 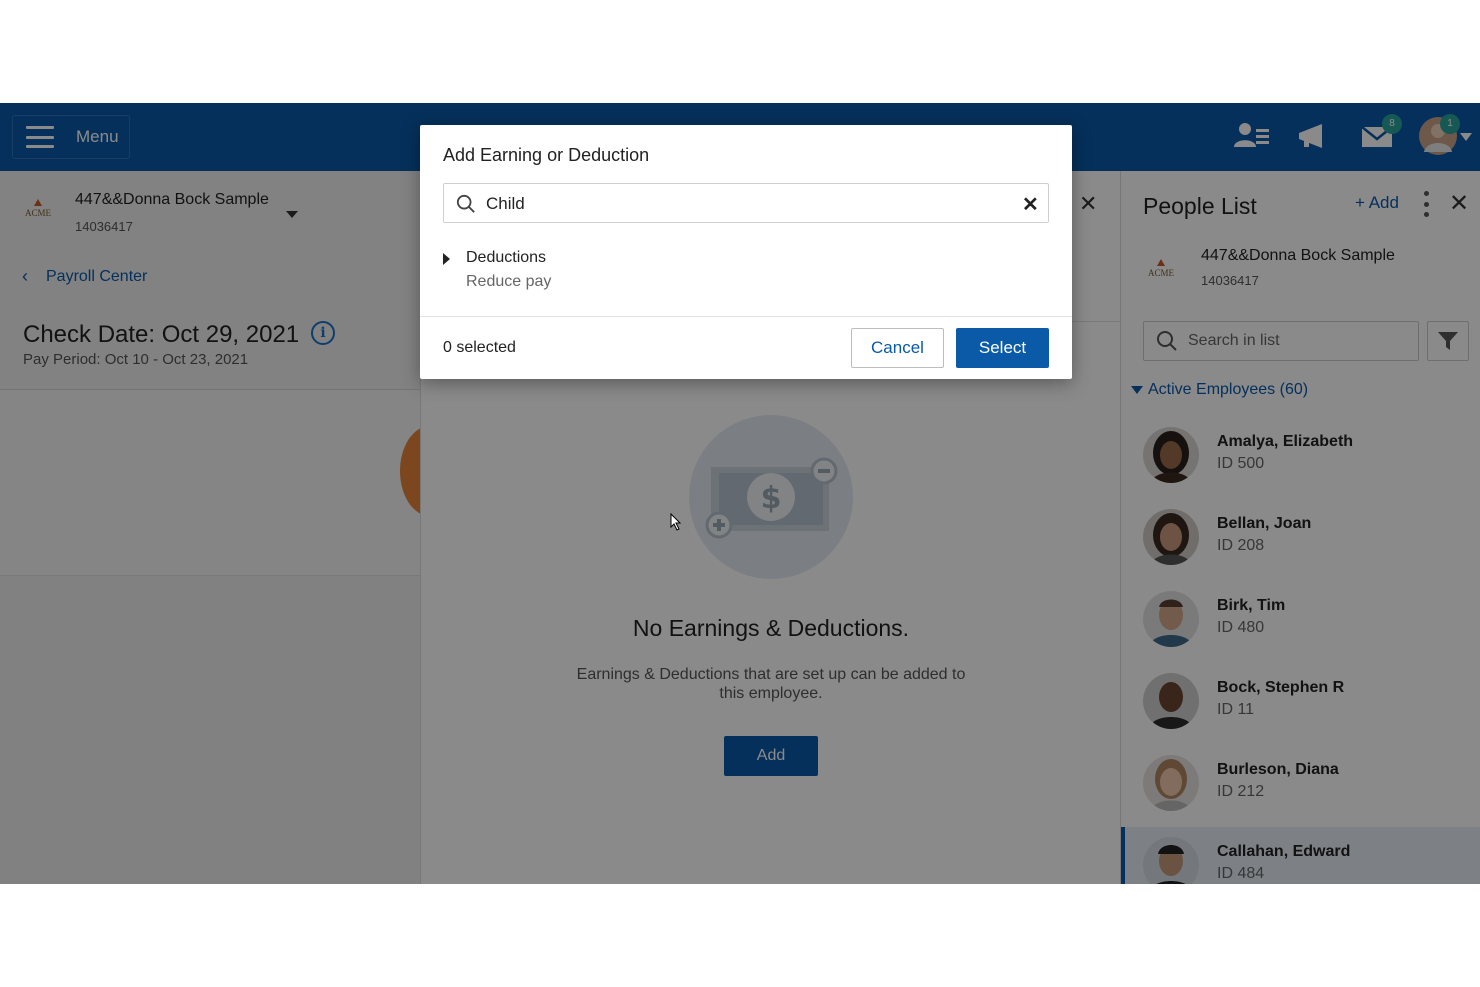 I want to click on cancel-button: Cancel, so click(x=897, y=348).